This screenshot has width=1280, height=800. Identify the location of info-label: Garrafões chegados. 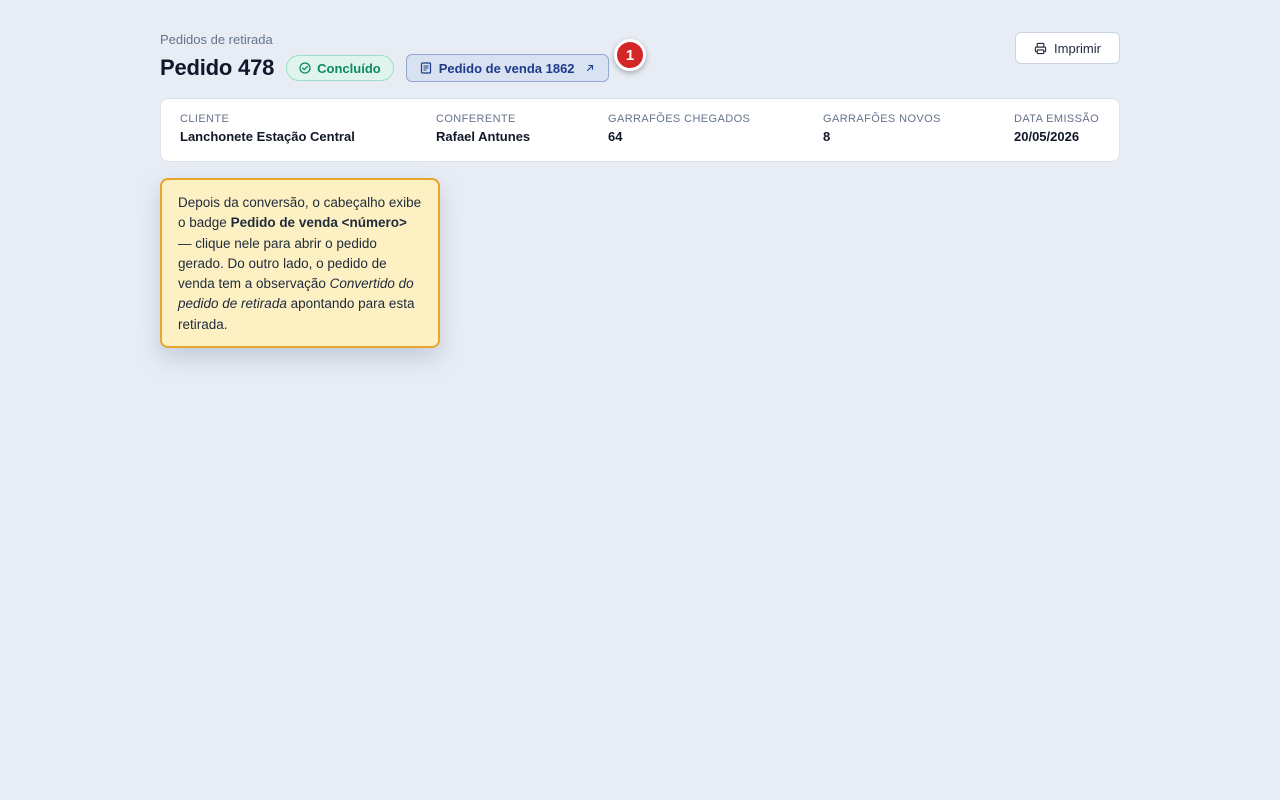
(679, 119).